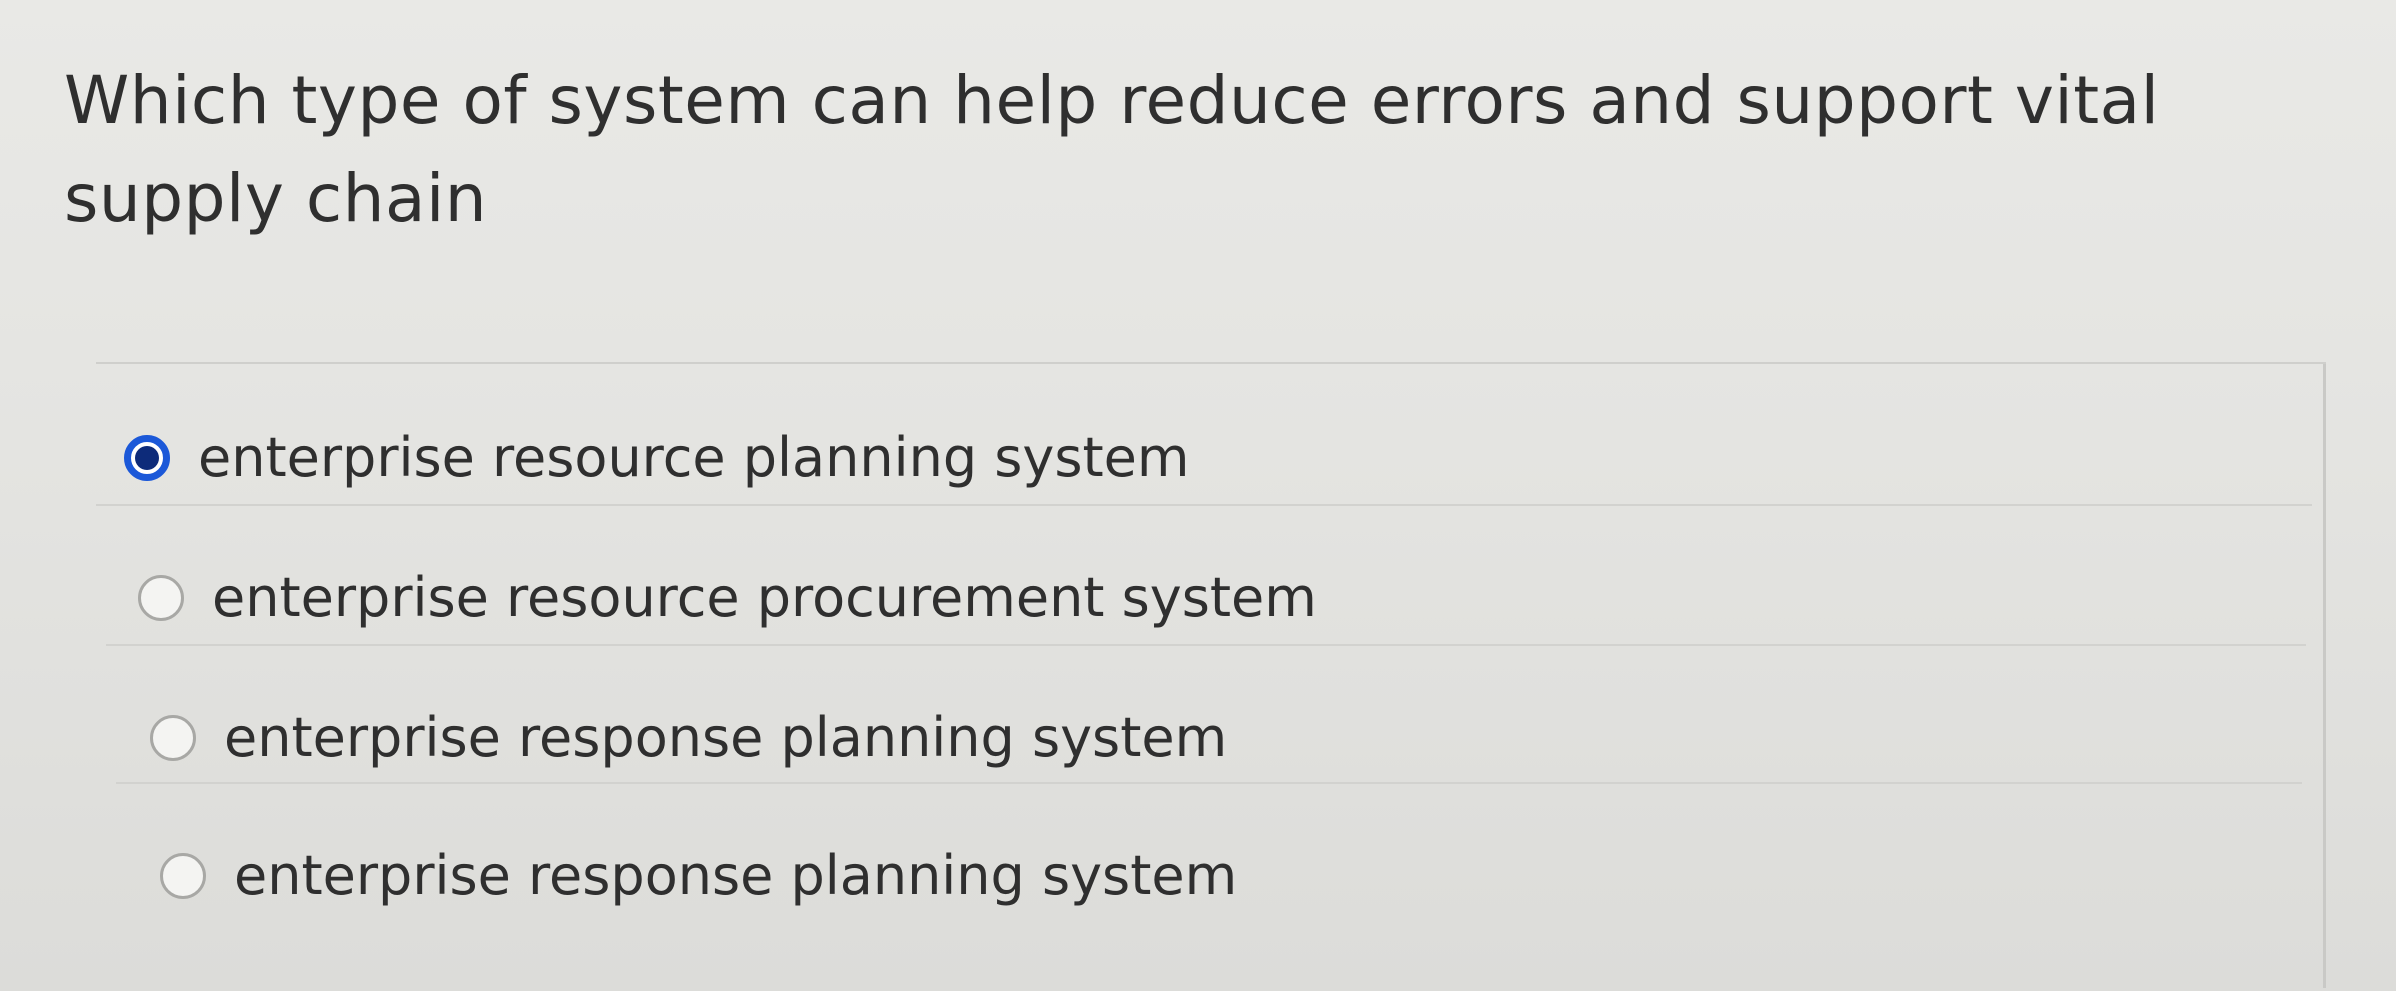 This screenshot has width=2396, height=991. I want to click on radio-selected-icon, so click(147, 458).